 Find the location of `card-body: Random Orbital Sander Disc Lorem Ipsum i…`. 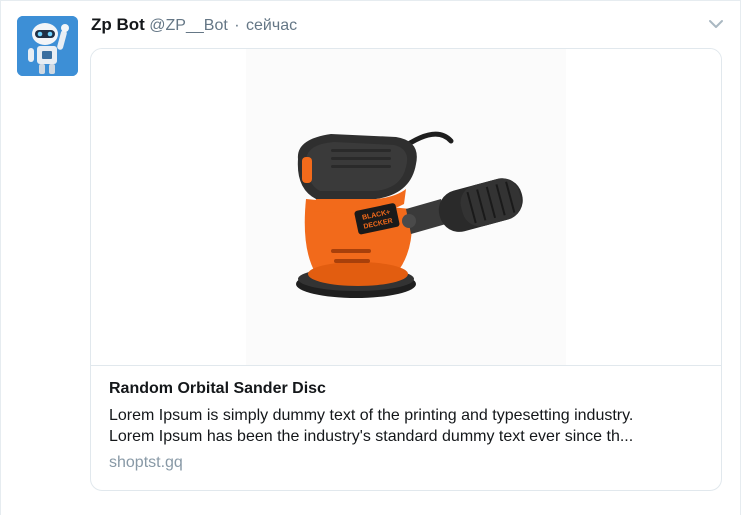

card-body: Random Orbital Sander Disc Lorem Ipsum i… is located at coordinates (409, 426).